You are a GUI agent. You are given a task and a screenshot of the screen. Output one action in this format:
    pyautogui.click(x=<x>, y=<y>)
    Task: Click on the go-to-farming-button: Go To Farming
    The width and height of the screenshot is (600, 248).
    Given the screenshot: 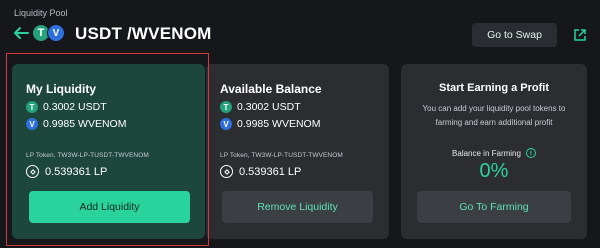 What is the action you would take?
    pyautogui.click(x=494, y=207)
    